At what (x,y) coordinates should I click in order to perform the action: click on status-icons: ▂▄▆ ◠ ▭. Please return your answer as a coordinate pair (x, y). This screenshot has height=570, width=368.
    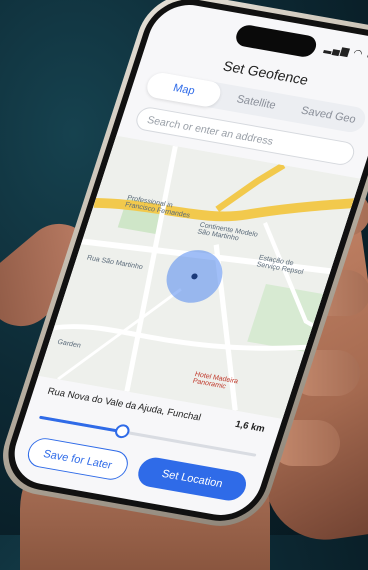
    Looking at the image, I should click on (345, 53).